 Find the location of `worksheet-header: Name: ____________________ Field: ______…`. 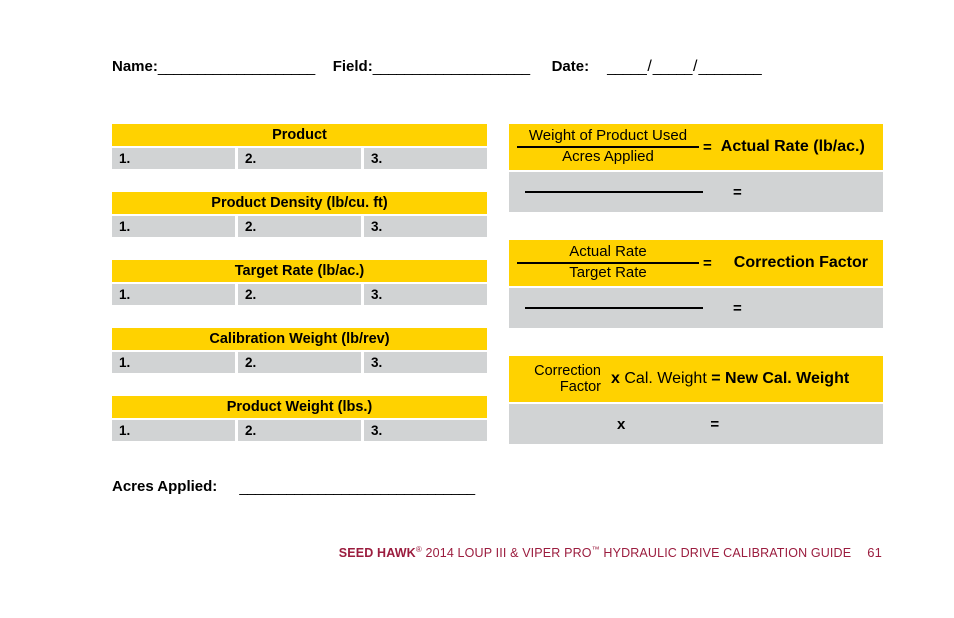

worksheet-header: Name: ____________________ Field: ______… is located at coordinates (507, 71).